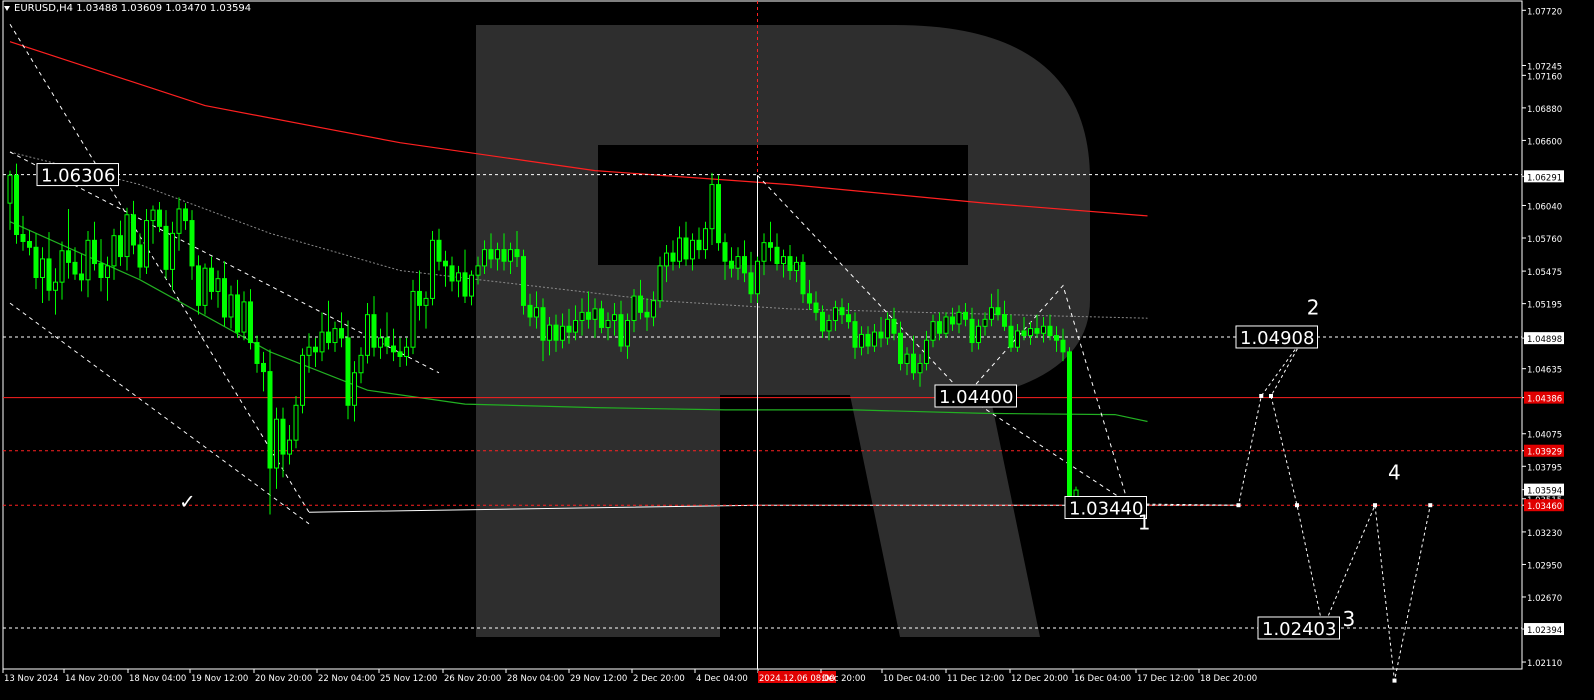 This screenshot has height=700, width=1594. What do you see at coordinates (1299, 629) in the screenshot?
I see `level-label: 1.02403` at bounding box center [1299, 629].